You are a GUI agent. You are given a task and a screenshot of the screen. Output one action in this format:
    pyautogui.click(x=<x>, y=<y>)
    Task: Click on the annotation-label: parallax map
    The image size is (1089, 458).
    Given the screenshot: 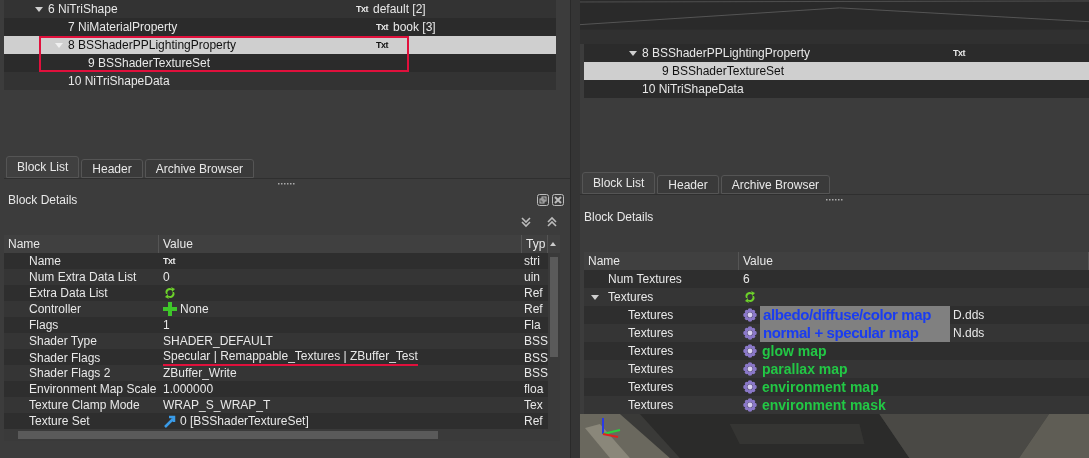 What is the action you would take?
    pyautogui.click(x=805, y=369)
    